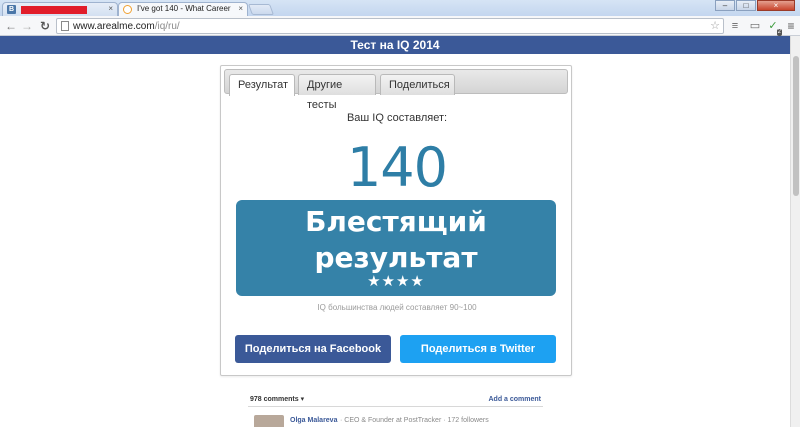 This screenshot has width=800, height=427. Describe the element at coordinates (417, 84) in the screenshot. I see `tab-share: Поделиться` at that location.